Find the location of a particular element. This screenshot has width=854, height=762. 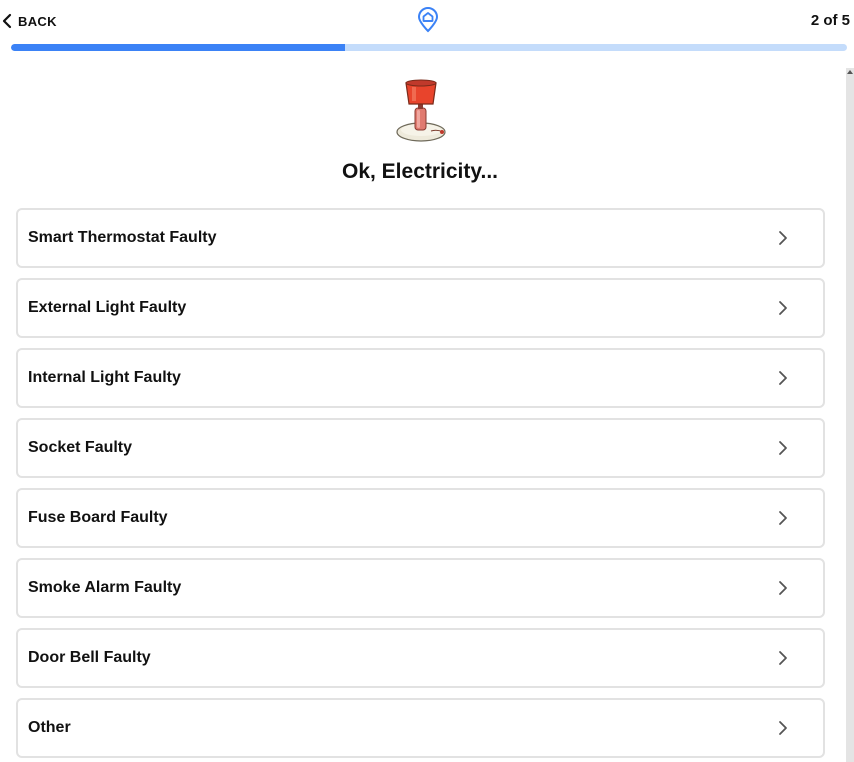

option-label: Smart Thermostat Faulty is located at coordinates (122, 237).